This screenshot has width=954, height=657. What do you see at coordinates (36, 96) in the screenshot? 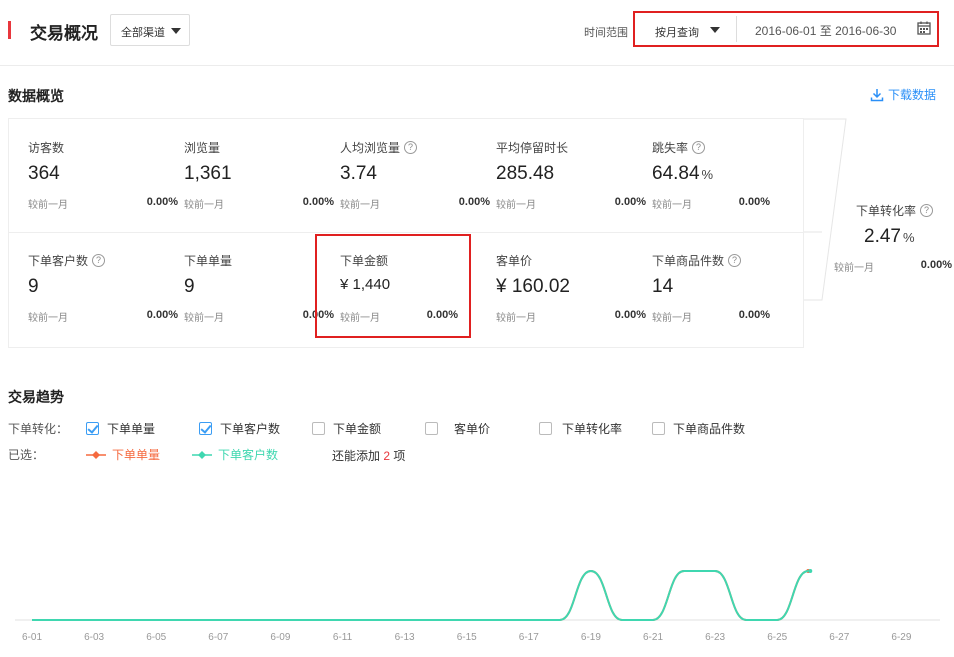
I see `overview-title: 数据概览` at bounding box center [36, 96].